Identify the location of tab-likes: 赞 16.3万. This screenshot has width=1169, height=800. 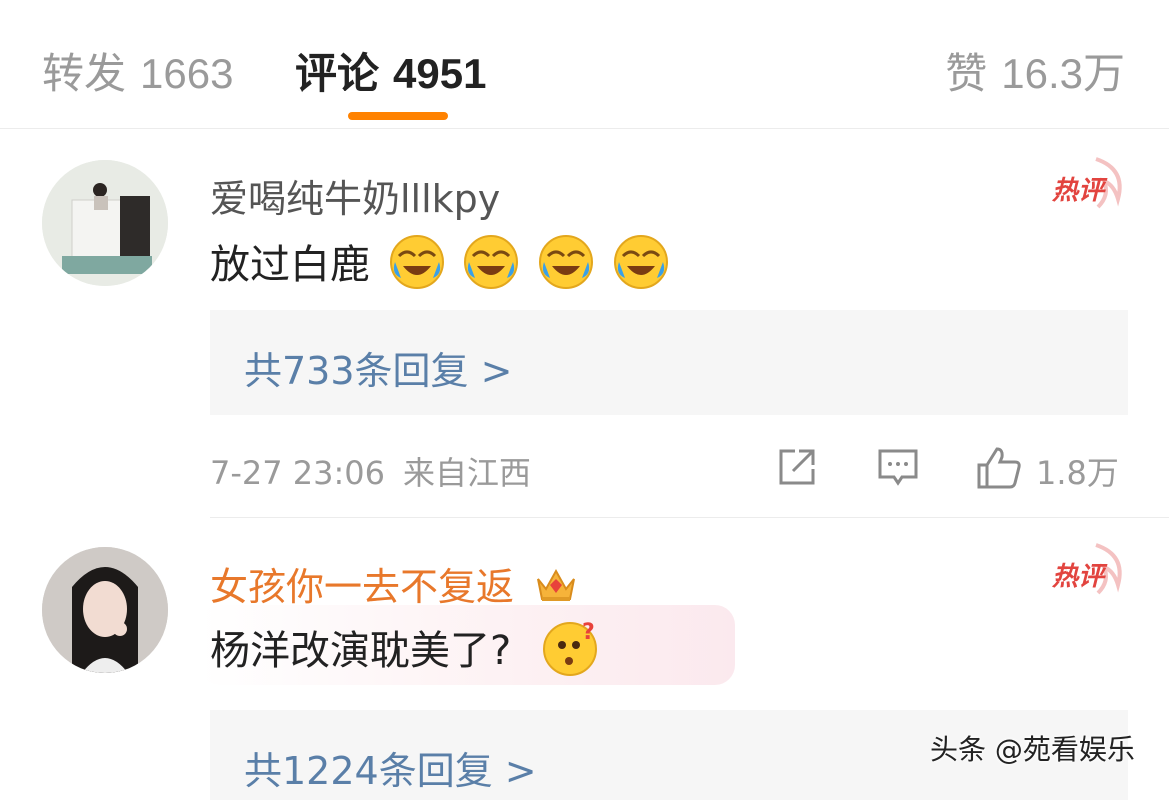
(1035, 70).